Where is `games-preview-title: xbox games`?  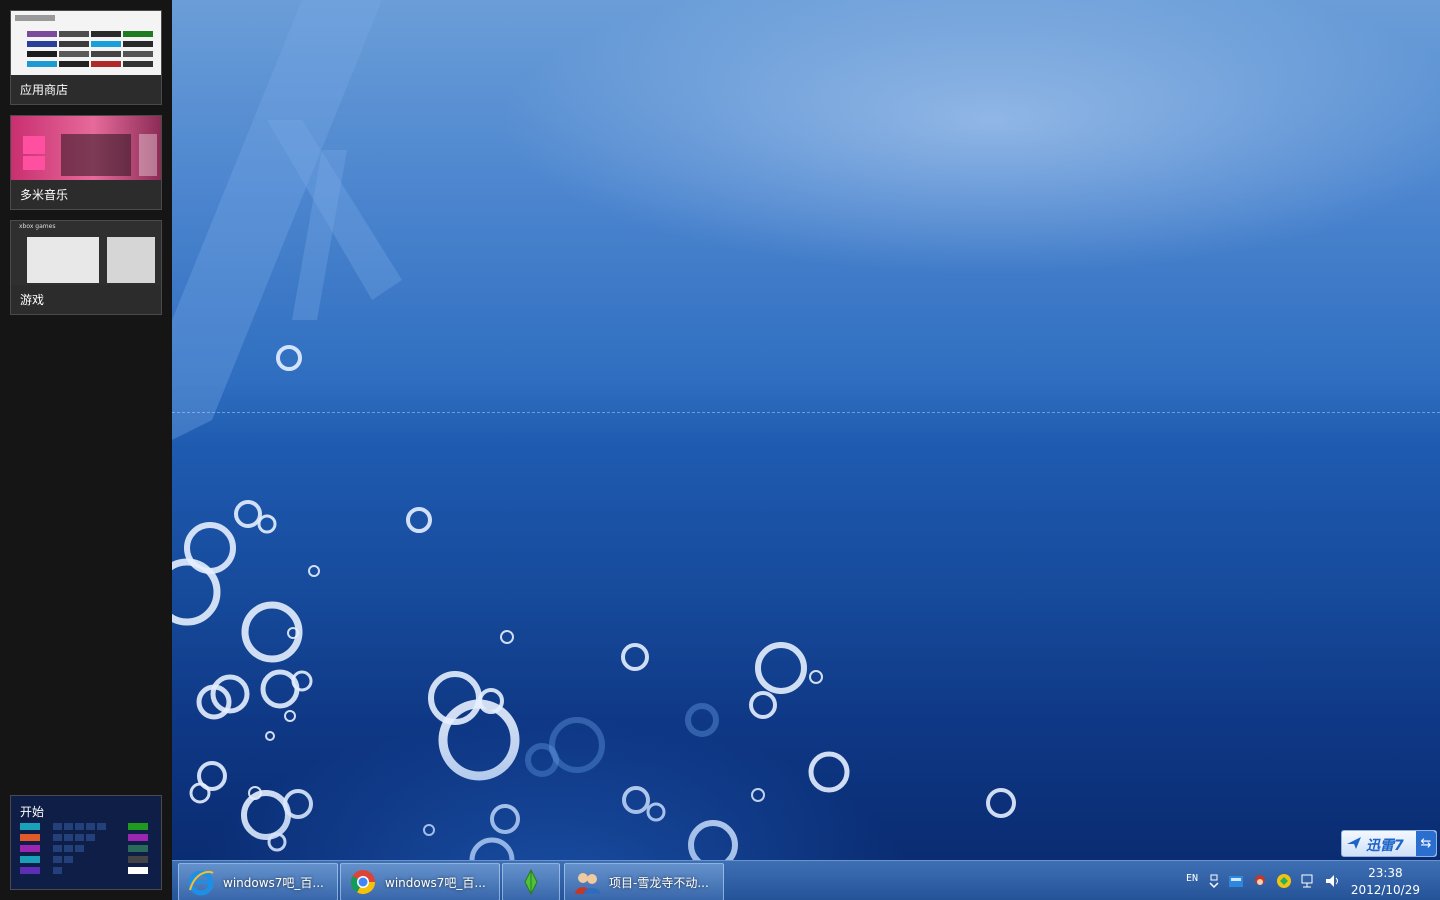
games-preview-title: xbox games is located at coordinates (37, 226).